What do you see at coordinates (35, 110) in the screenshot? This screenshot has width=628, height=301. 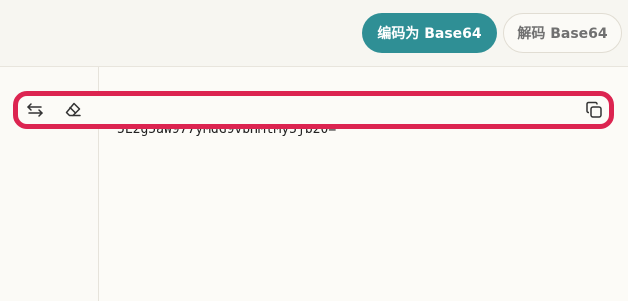 I see `swap-arrows-icon` at bounding box center [35, 110].